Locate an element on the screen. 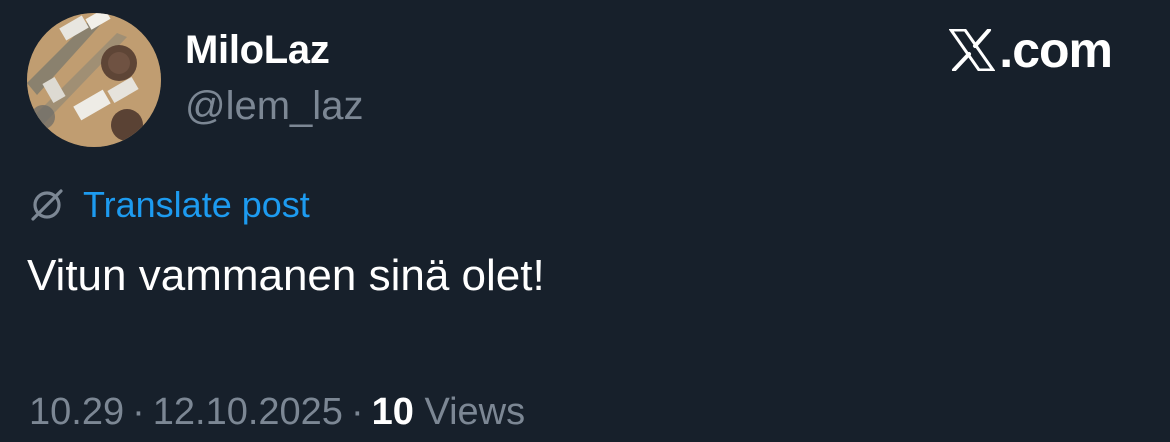 The height and width of the screenshot is (442, 1170). x-logo-icon is located at coordinates (972, 50).